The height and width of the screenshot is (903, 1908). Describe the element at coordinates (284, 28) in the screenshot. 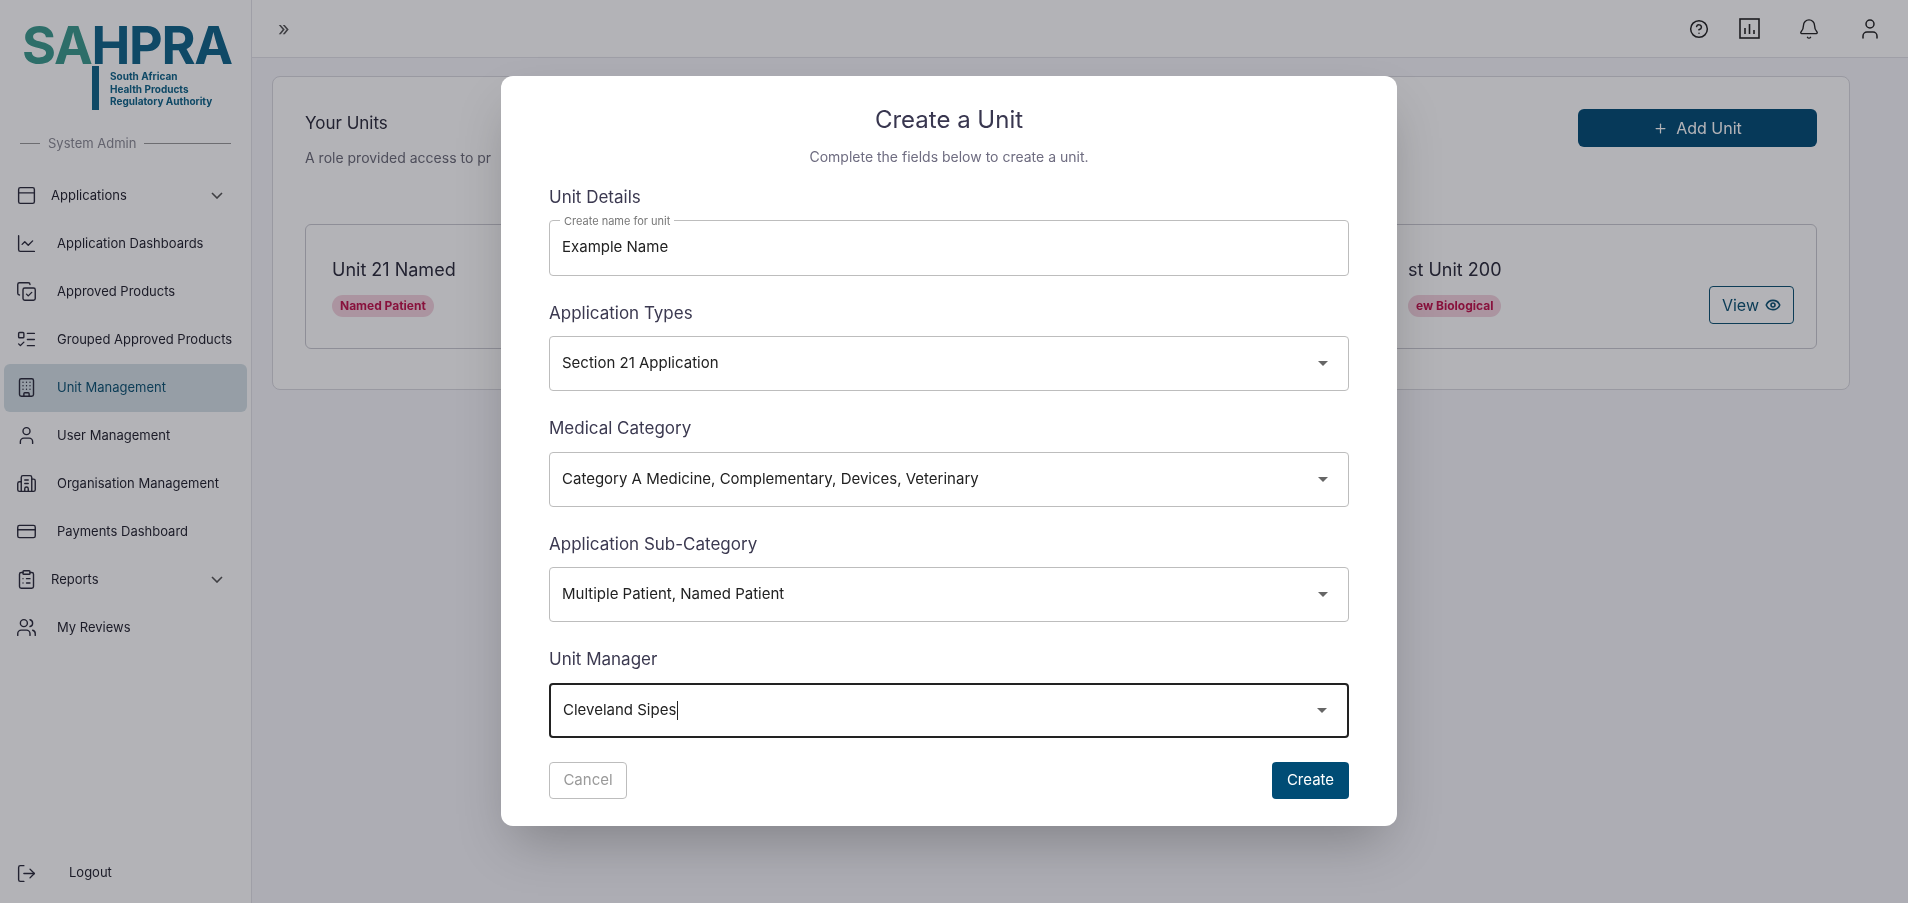

I see `expand-button: »` at that location.